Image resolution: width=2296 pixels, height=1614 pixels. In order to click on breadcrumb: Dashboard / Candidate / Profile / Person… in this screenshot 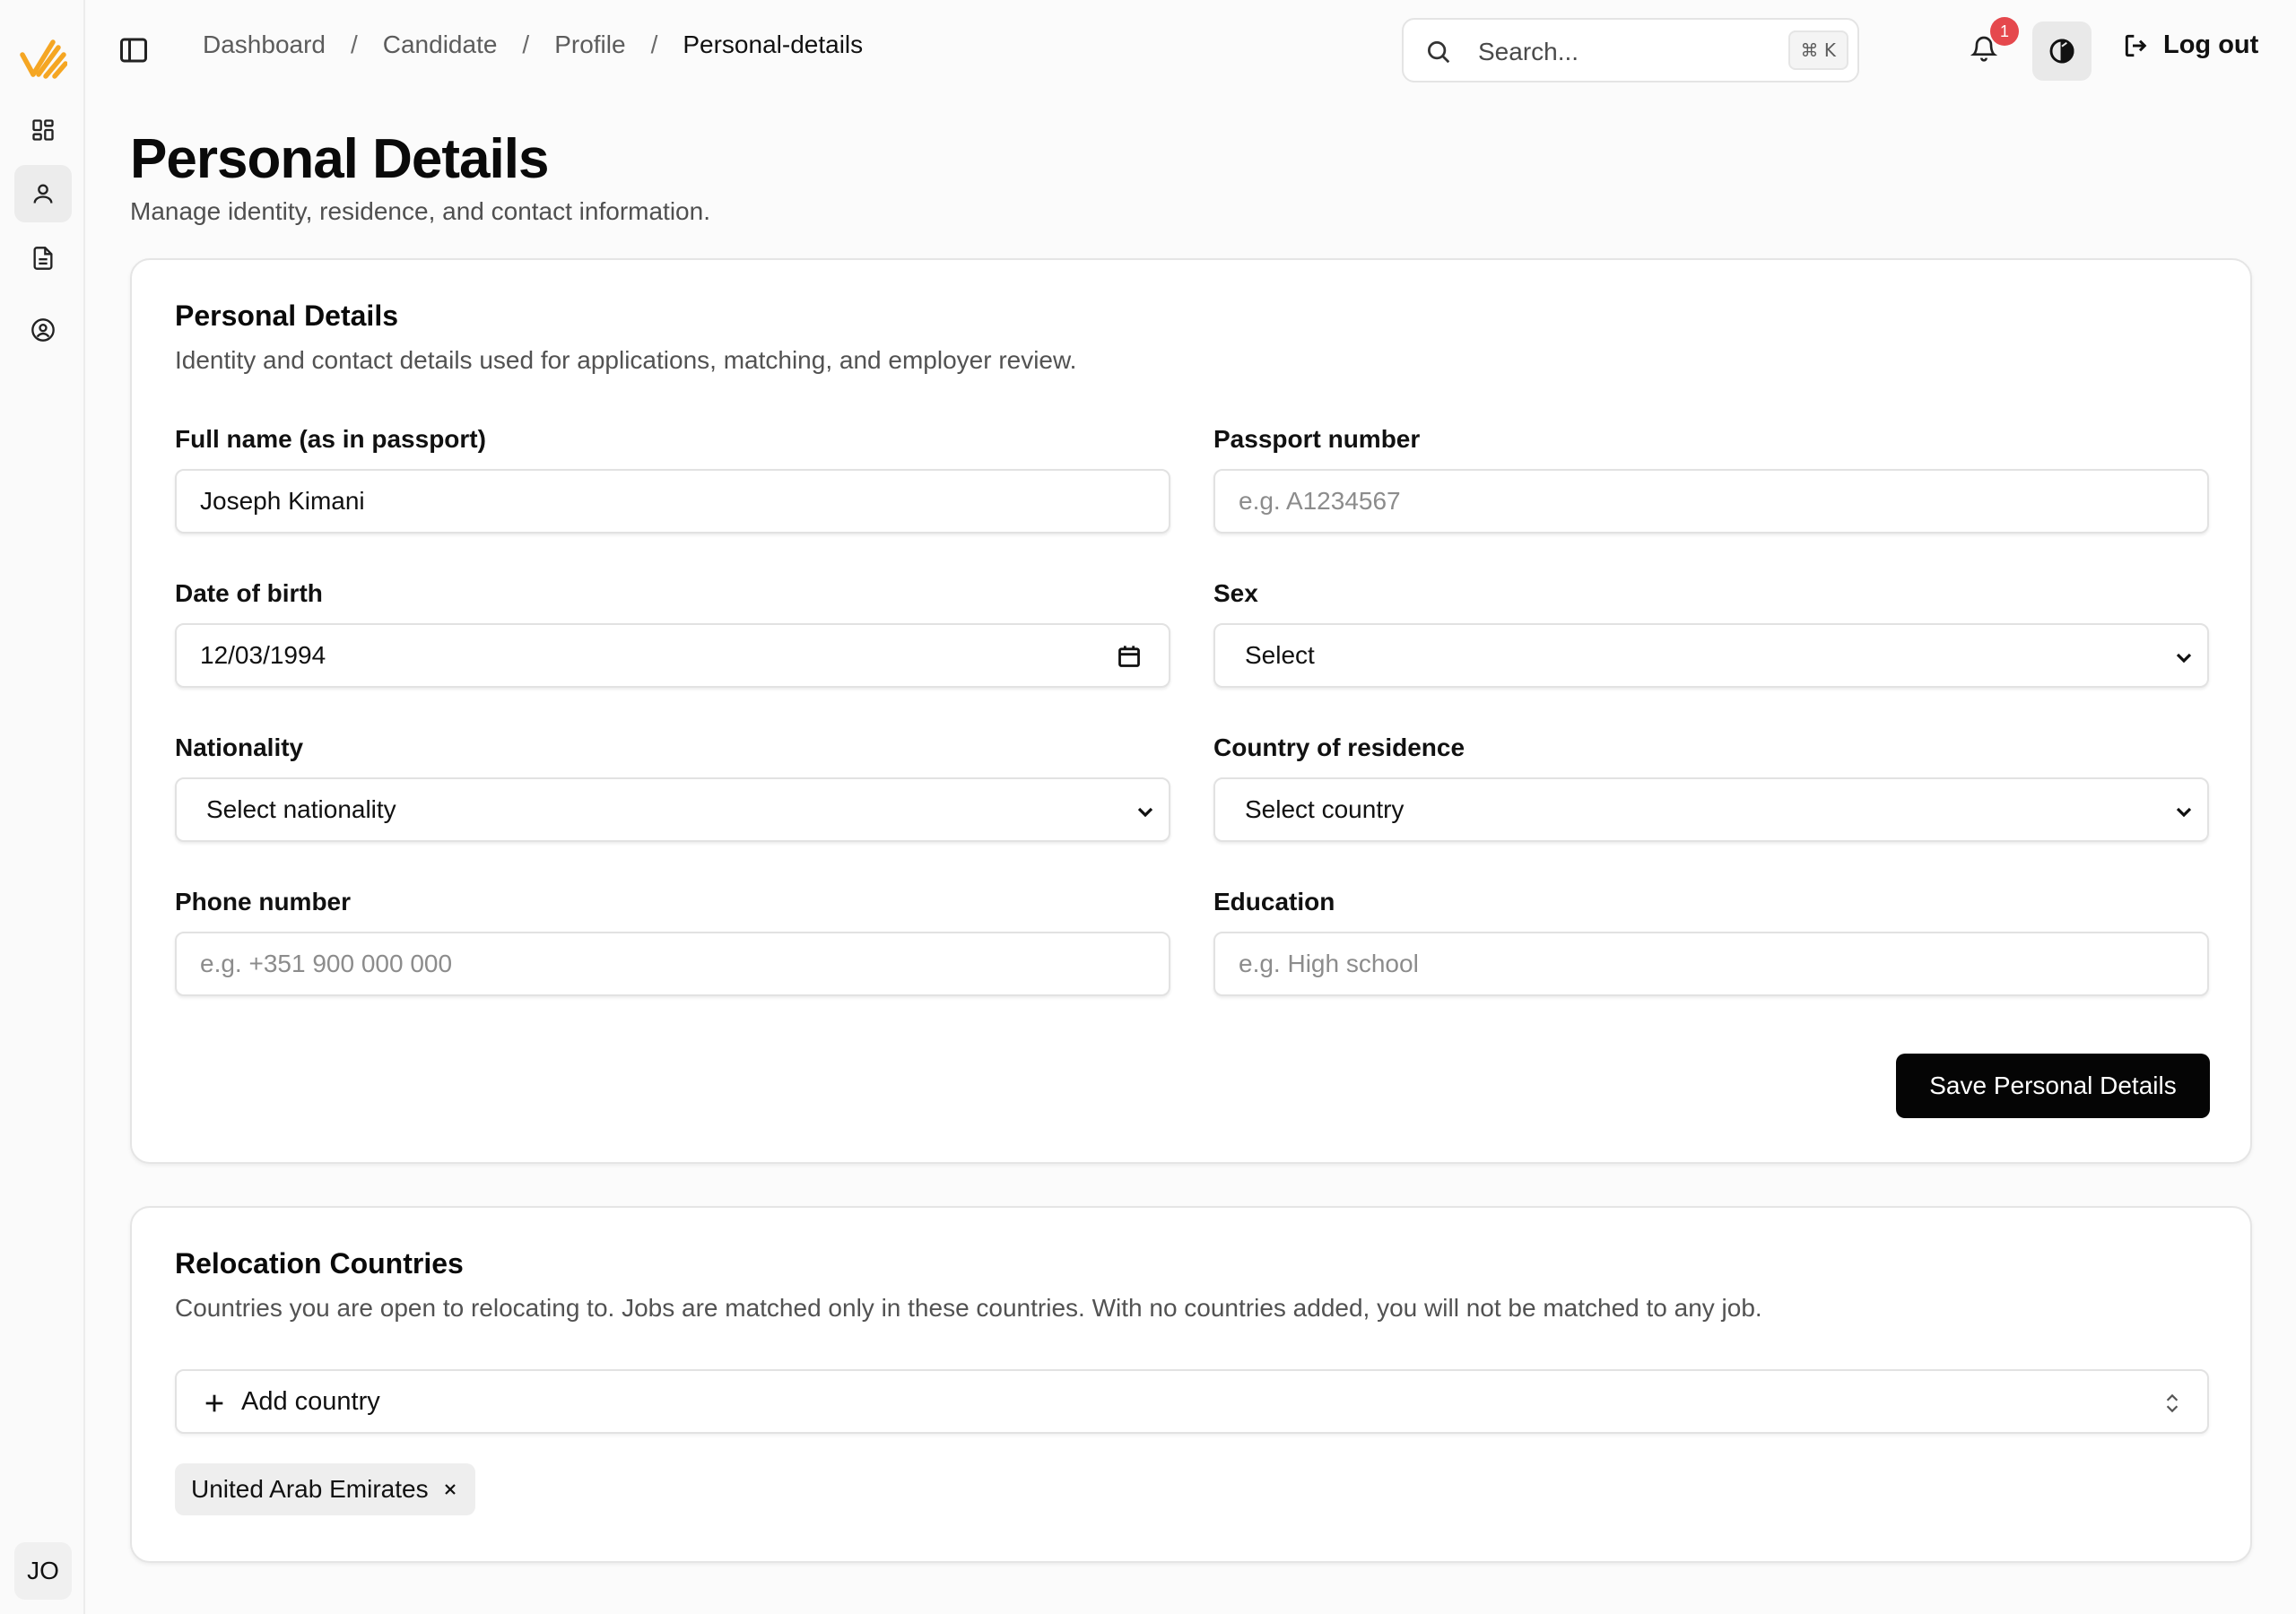, I will do `click(533, 44)`.